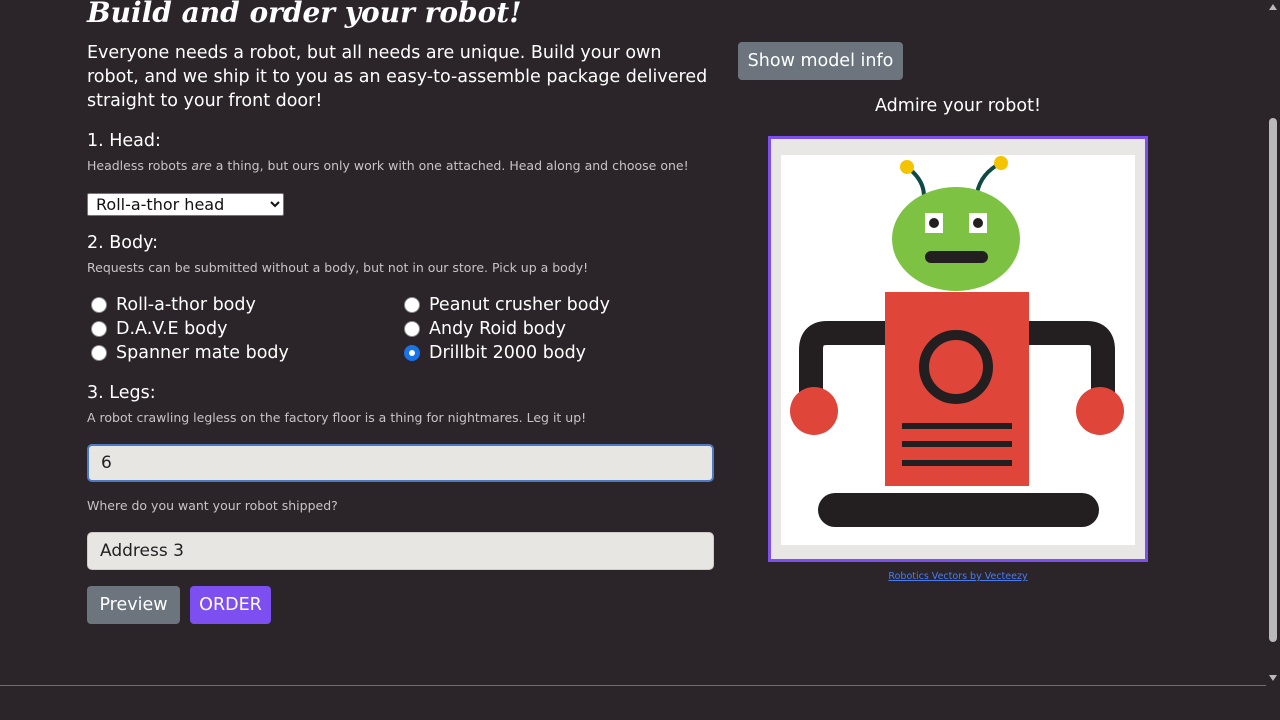  I want to click on robot-mouth, so click(956, 257).